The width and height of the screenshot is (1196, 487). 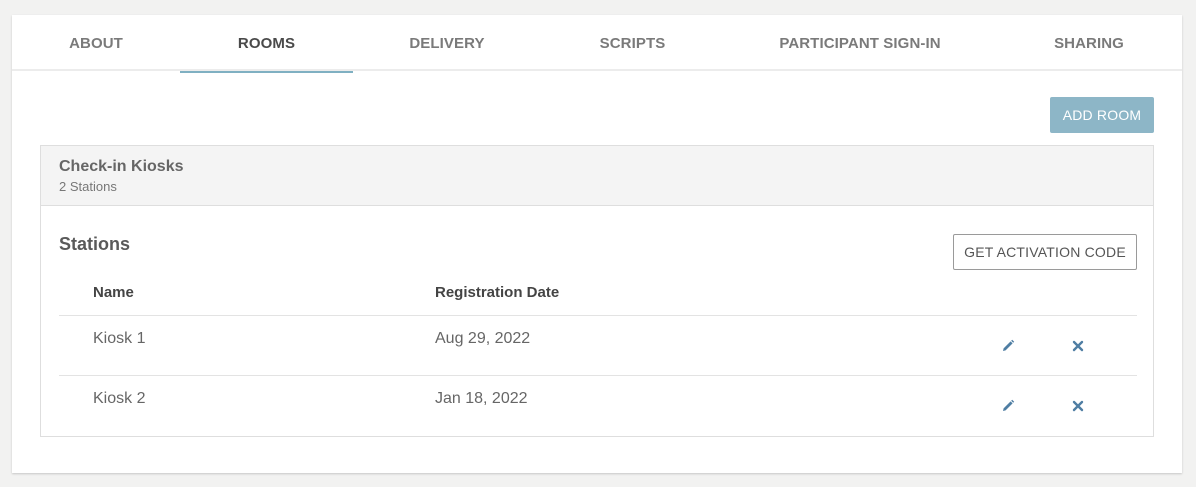 What do you see at coordinates (598, 345) in the screenshot?
I see `table-row: Kiosk 1 Aug 29, 2022` at bounding box center [598, 345].